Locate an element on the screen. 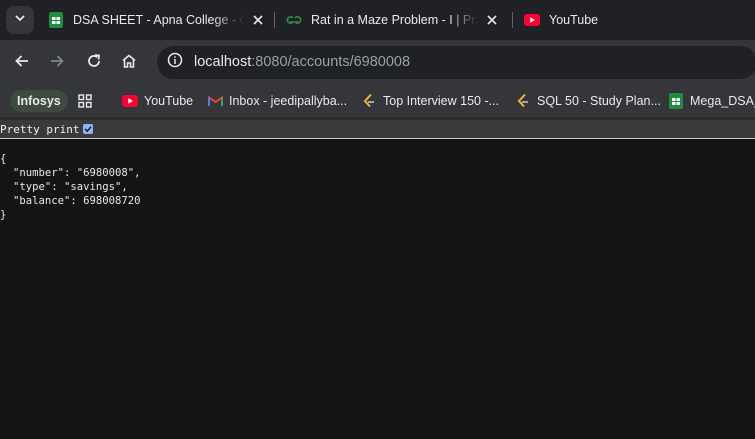 The height and width of the screenshot is (439, 755). url-host: localhost is located at coordinates (223, 62).